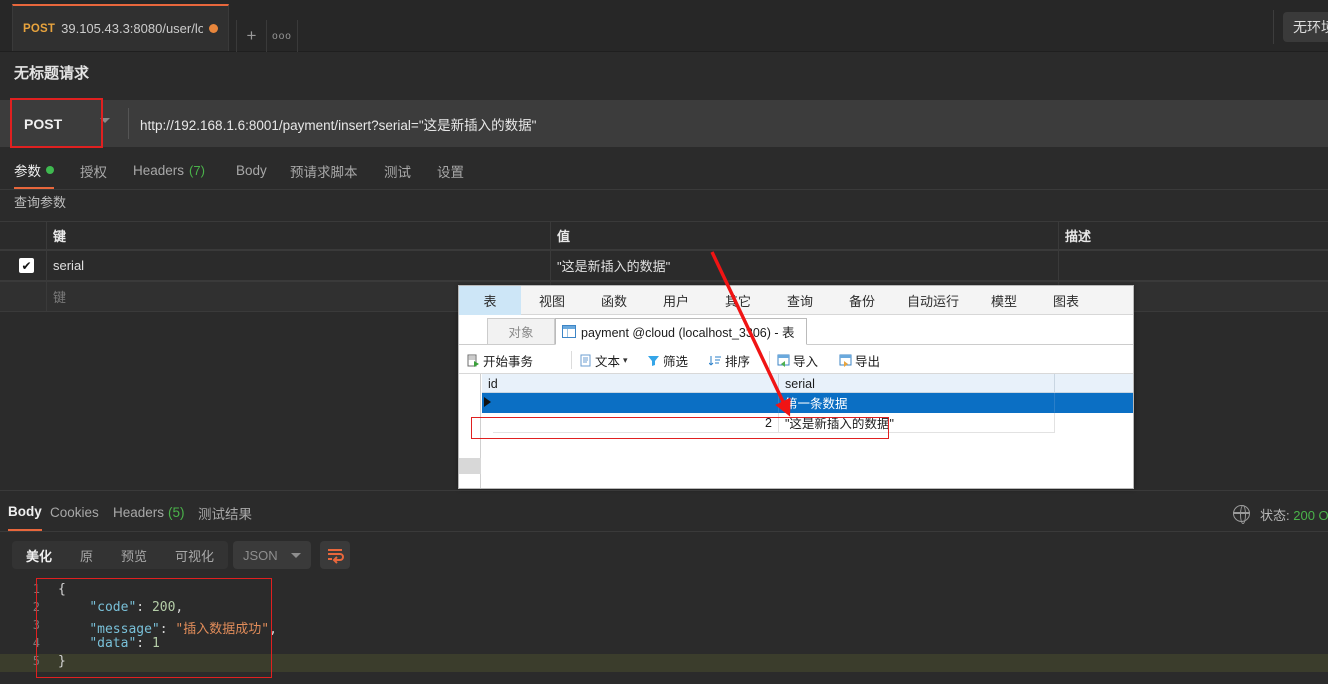  I want to click on sort-button: 排序, so click(729, 360).